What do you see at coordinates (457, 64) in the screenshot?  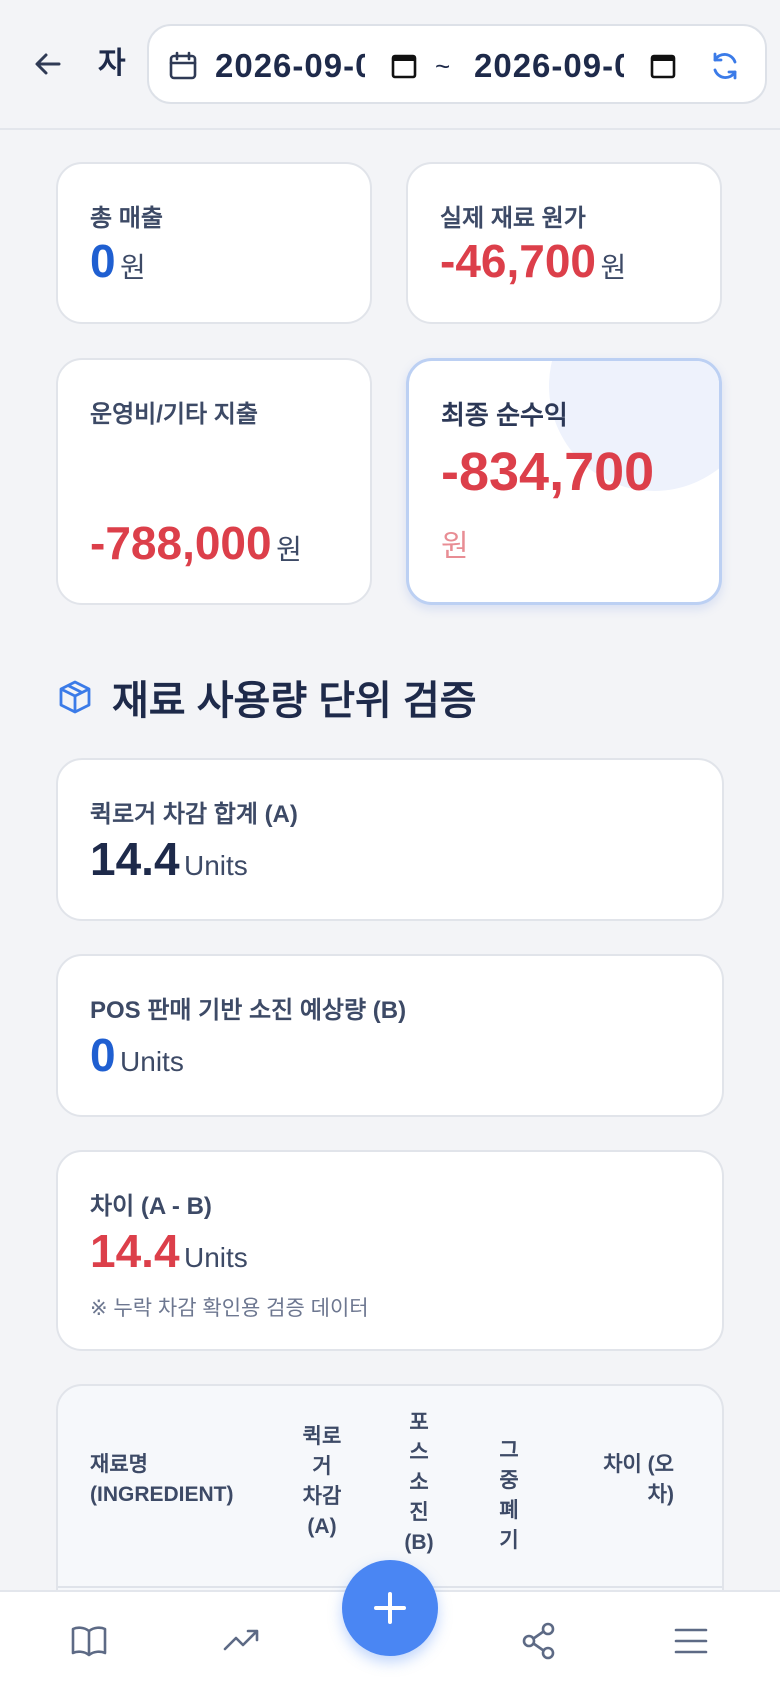 I see `date-range-picker: 2026-09-0 ~ 2026-09-0` at bounding box center [457, 64].